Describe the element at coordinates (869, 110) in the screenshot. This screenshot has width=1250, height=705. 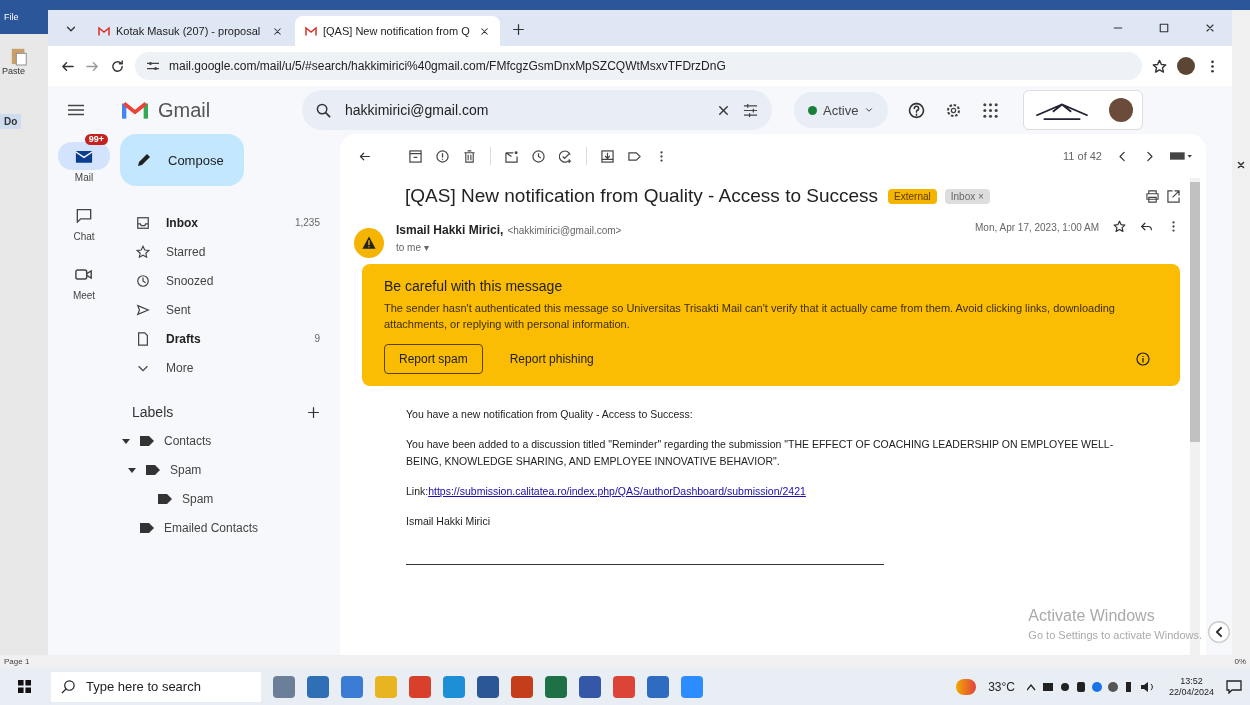
I see `dropdown-caret-icon` at that location.